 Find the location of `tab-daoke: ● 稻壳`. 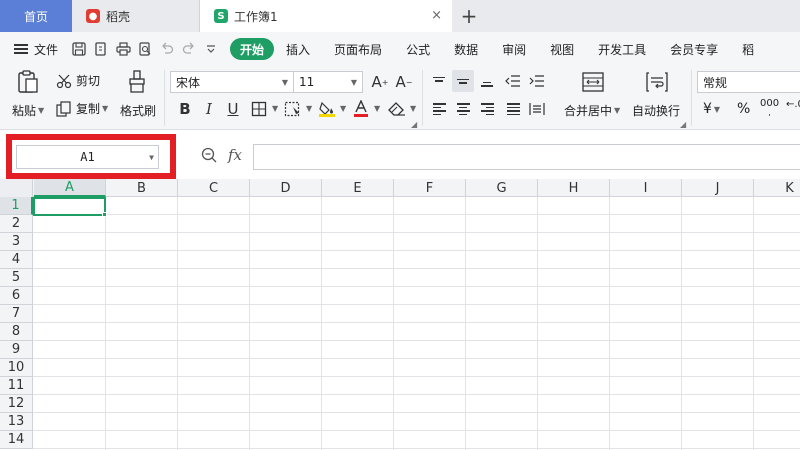

tab-daoke: ● 稻壳 is located at coordinates (136, 16).